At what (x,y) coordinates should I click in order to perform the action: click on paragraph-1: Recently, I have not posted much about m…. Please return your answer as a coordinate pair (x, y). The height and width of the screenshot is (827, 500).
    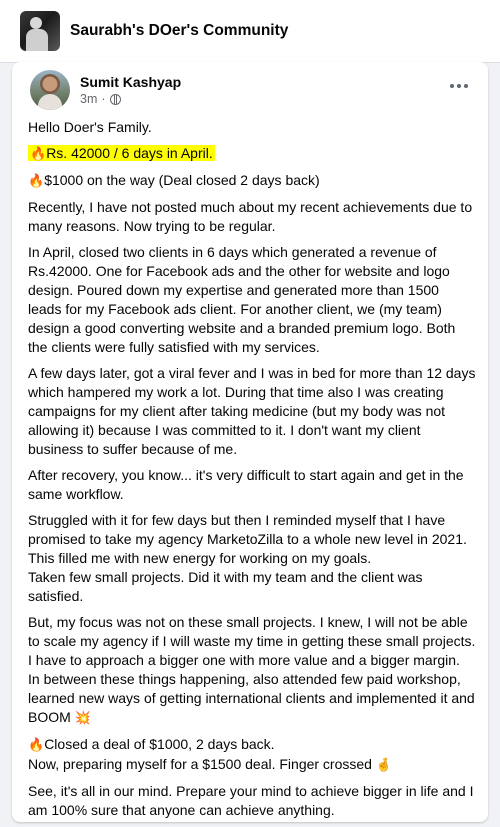
    Looking at the image, I should click on (252, 216).